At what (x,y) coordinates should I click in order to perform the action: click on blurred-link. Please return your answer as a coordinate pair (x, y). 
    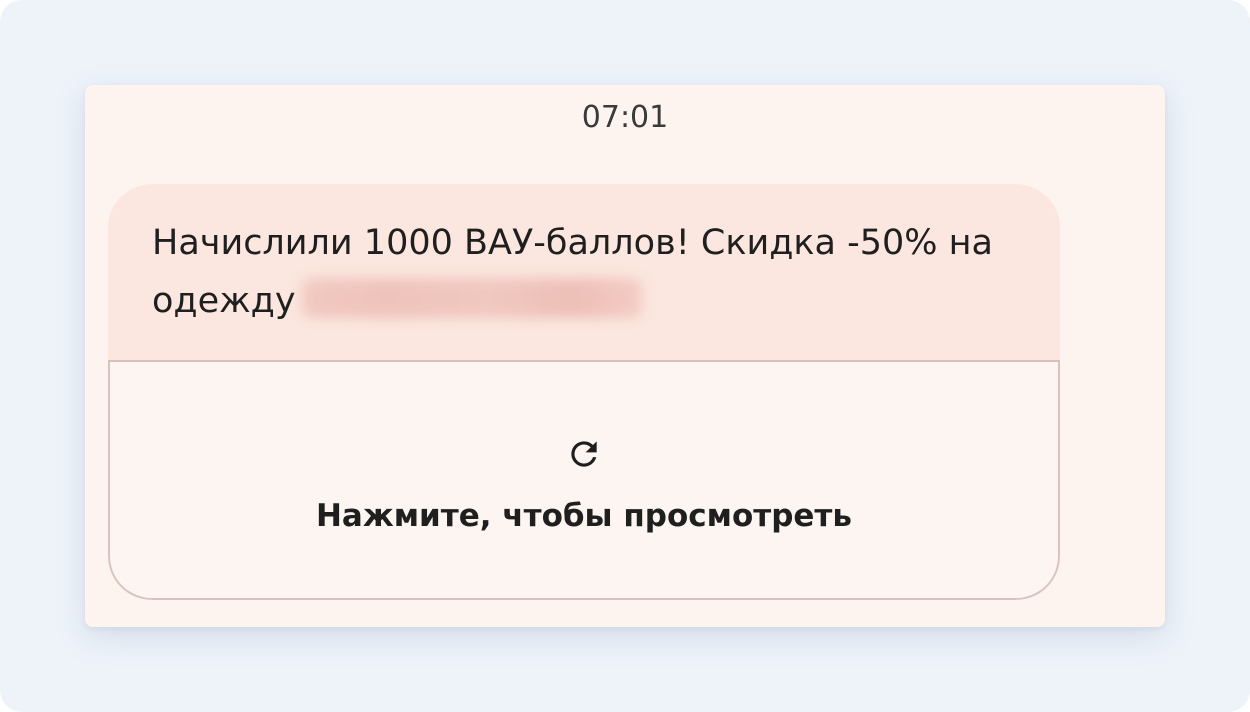
    Looking at the image, I should click on (471, 298).